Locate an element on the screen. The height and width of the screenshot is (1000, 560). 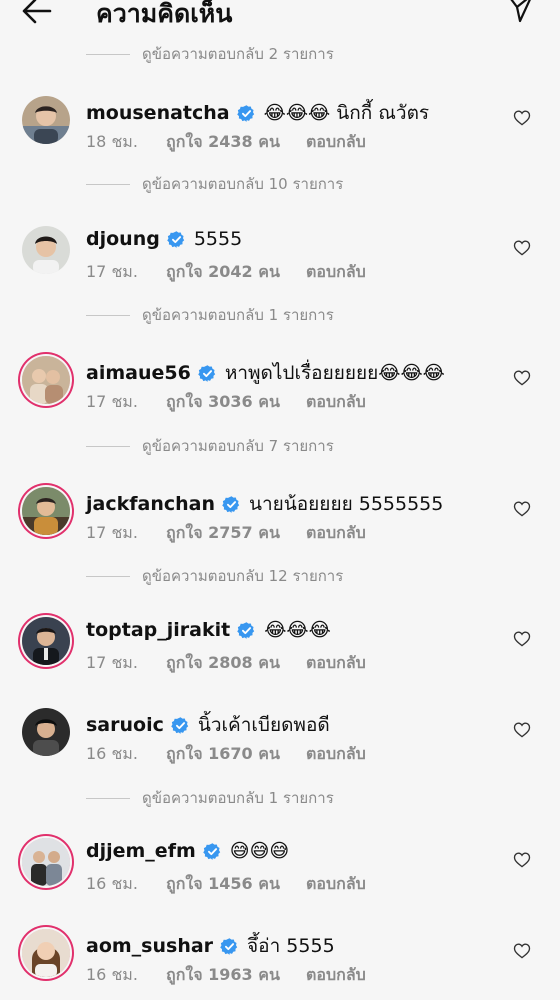
comment-text: 5555 is located at coordinates (218, 239).